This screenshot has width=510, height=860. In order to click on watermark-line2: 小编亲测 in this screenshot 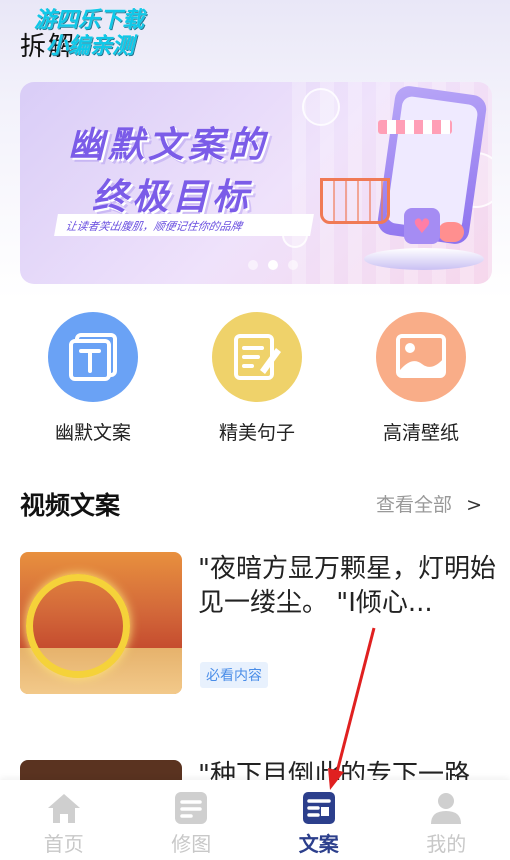, I will do `click(90, 46)`.